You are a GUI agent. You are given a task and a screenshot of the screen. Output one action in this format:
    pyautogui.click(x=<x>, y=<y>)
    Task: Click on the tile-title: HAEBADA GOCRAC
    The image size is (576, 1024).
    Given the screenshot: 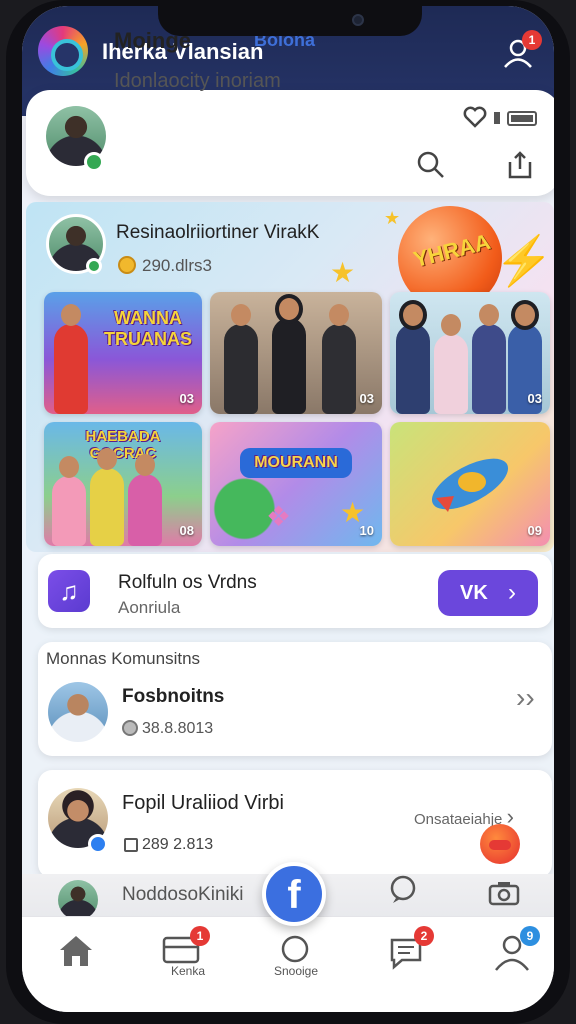 What is the action you would take?
    pyautogui.click(x=123, y=445)
    